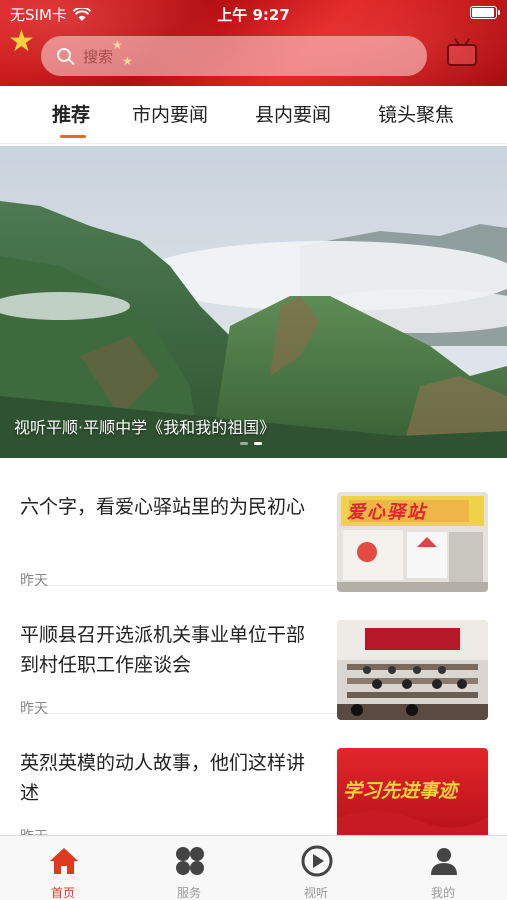  I want to click on active-tab-indicator, so click(73, 136).